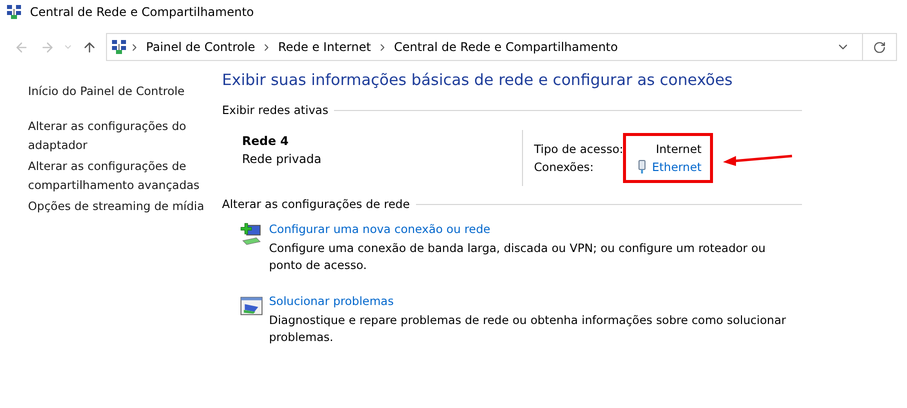 The image size is (907, 408). What do you see at coordinates (125, 136) in the screenshot?
I see `sidebar-link: Alterar as configurações do adaptador` at bounding box center [125, 136].